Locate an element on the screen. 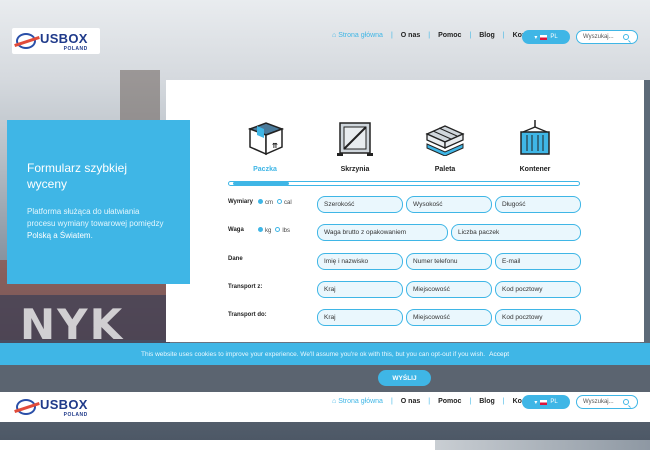 This screenshot has width=650, height=450. to-city-field: Miejscowość is located at coordinates (449, 317).